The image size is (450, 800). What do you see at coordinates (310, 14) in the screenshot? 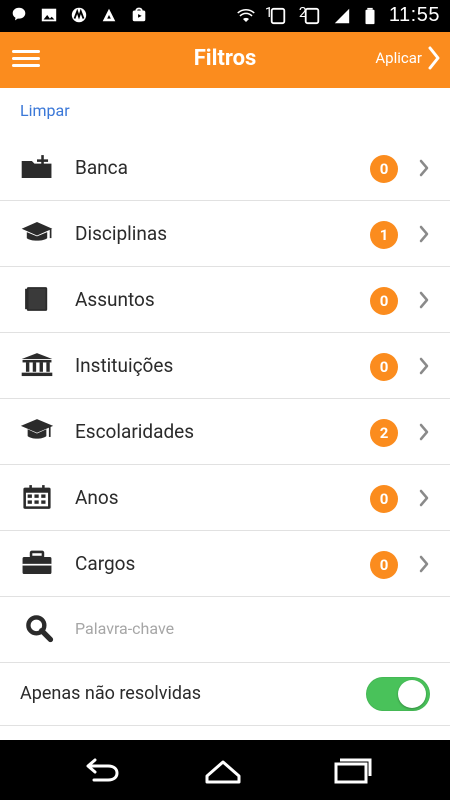
I see `sim2-icon: 2` at bounding box center [310, 14].